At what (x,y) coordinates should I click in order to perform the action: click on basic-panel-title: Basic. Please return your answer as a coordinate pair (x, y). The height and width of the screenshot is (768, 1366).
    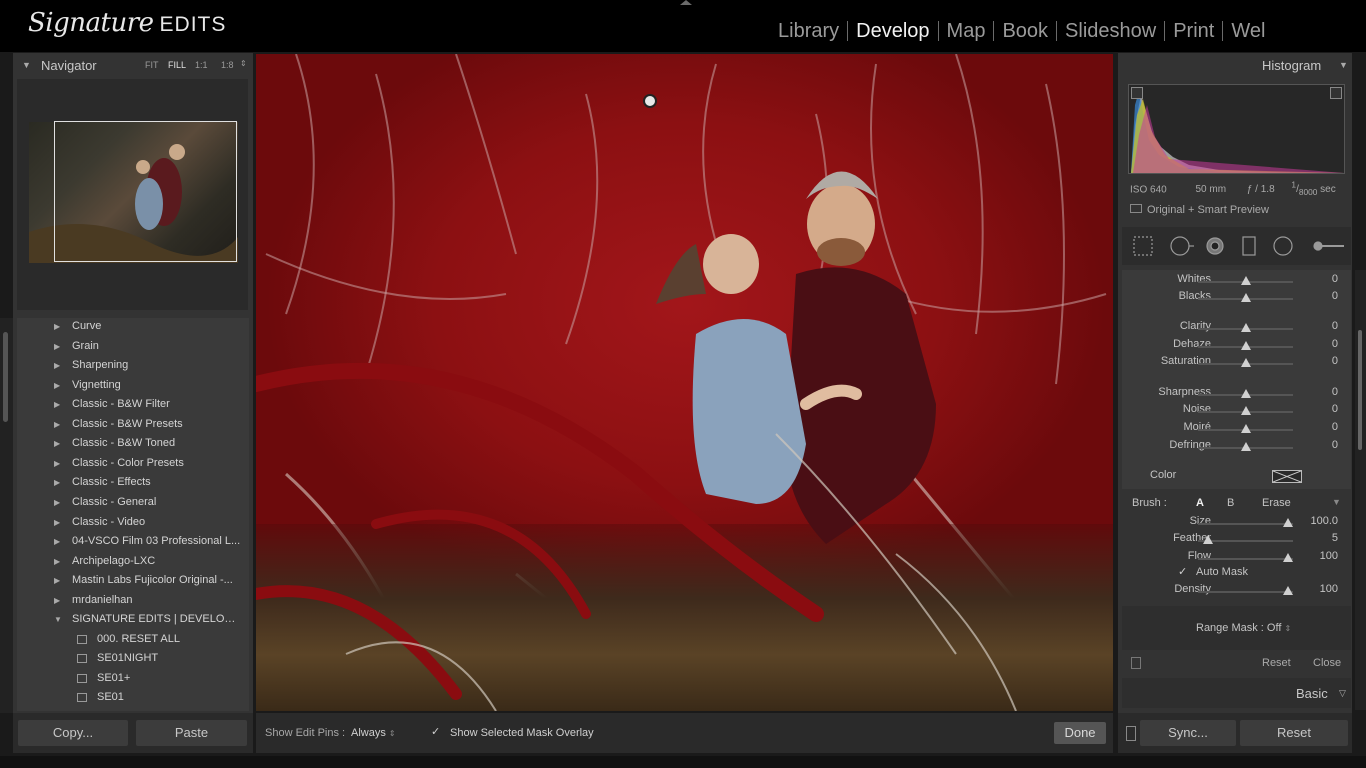
    Looking at the image, I should click on (1312, 693).